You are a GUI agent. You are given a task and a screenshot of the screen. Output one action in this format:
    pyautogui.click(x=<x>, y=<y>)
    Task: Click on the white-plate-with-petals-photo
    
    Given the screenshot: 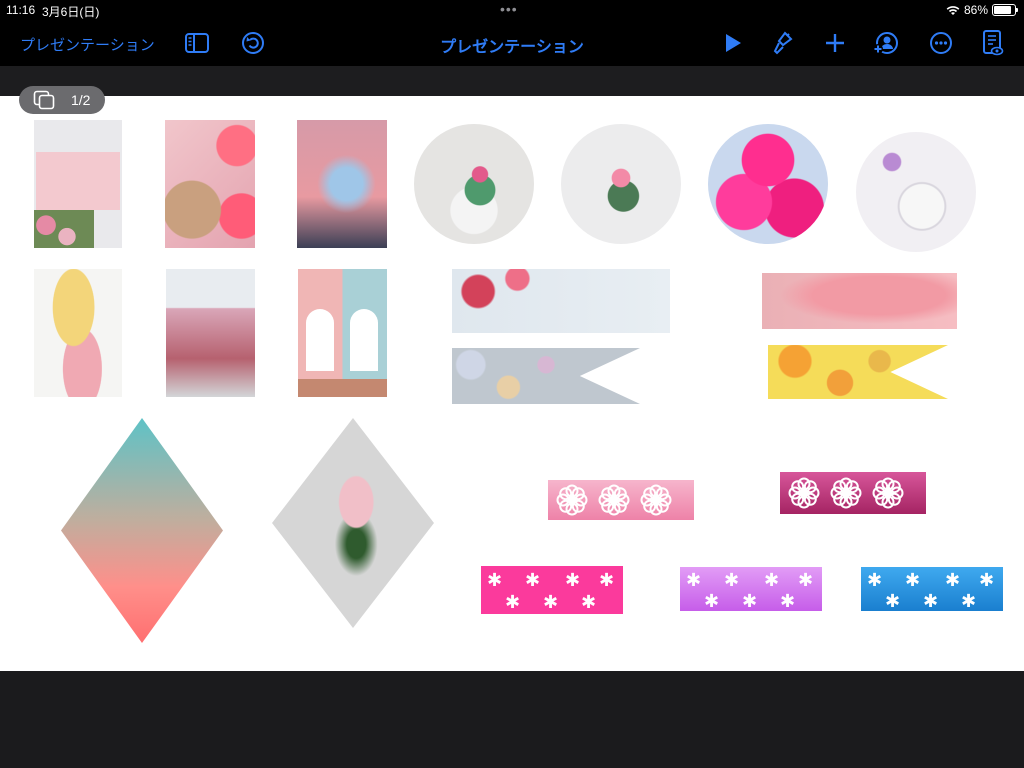 What is the action you would take?
    pyautogui.click(x=916, y=192)
    